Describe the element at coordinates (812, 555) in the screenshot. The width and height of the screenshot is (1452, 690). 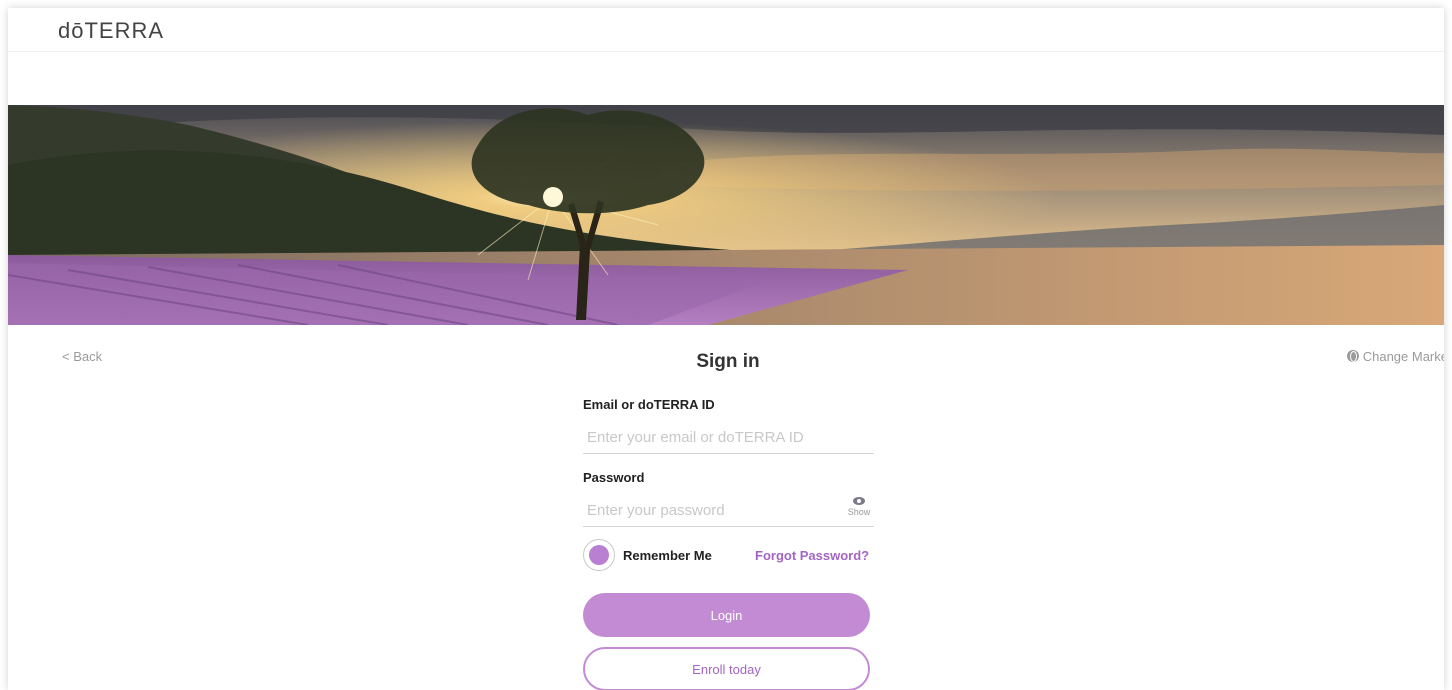
I see `forgot-password-link: Forgot Password?` at that location.